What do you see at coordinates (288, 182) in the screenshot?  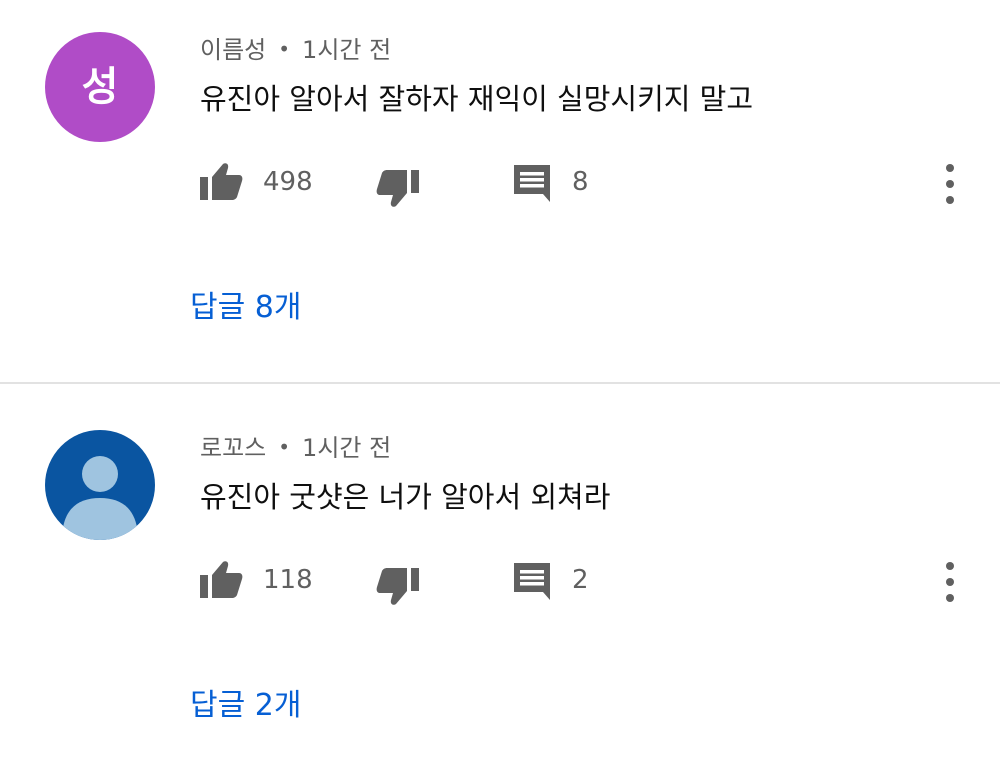 I see `like-count: 498` at bounding box center [288, 182].